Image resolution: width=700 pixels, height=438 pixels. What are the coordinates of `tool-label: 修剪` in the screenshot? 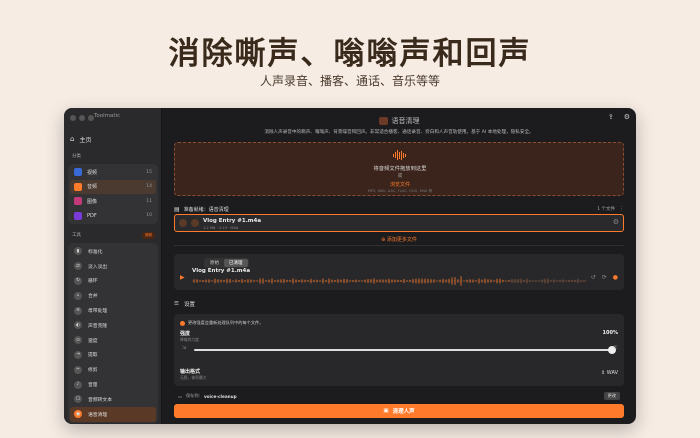 It's located at (93, 371).